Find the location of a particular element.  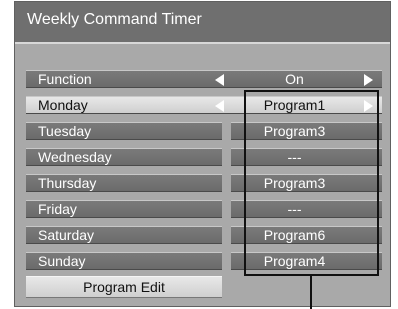

function-prev-arrow is located at coordinates (221, 79).